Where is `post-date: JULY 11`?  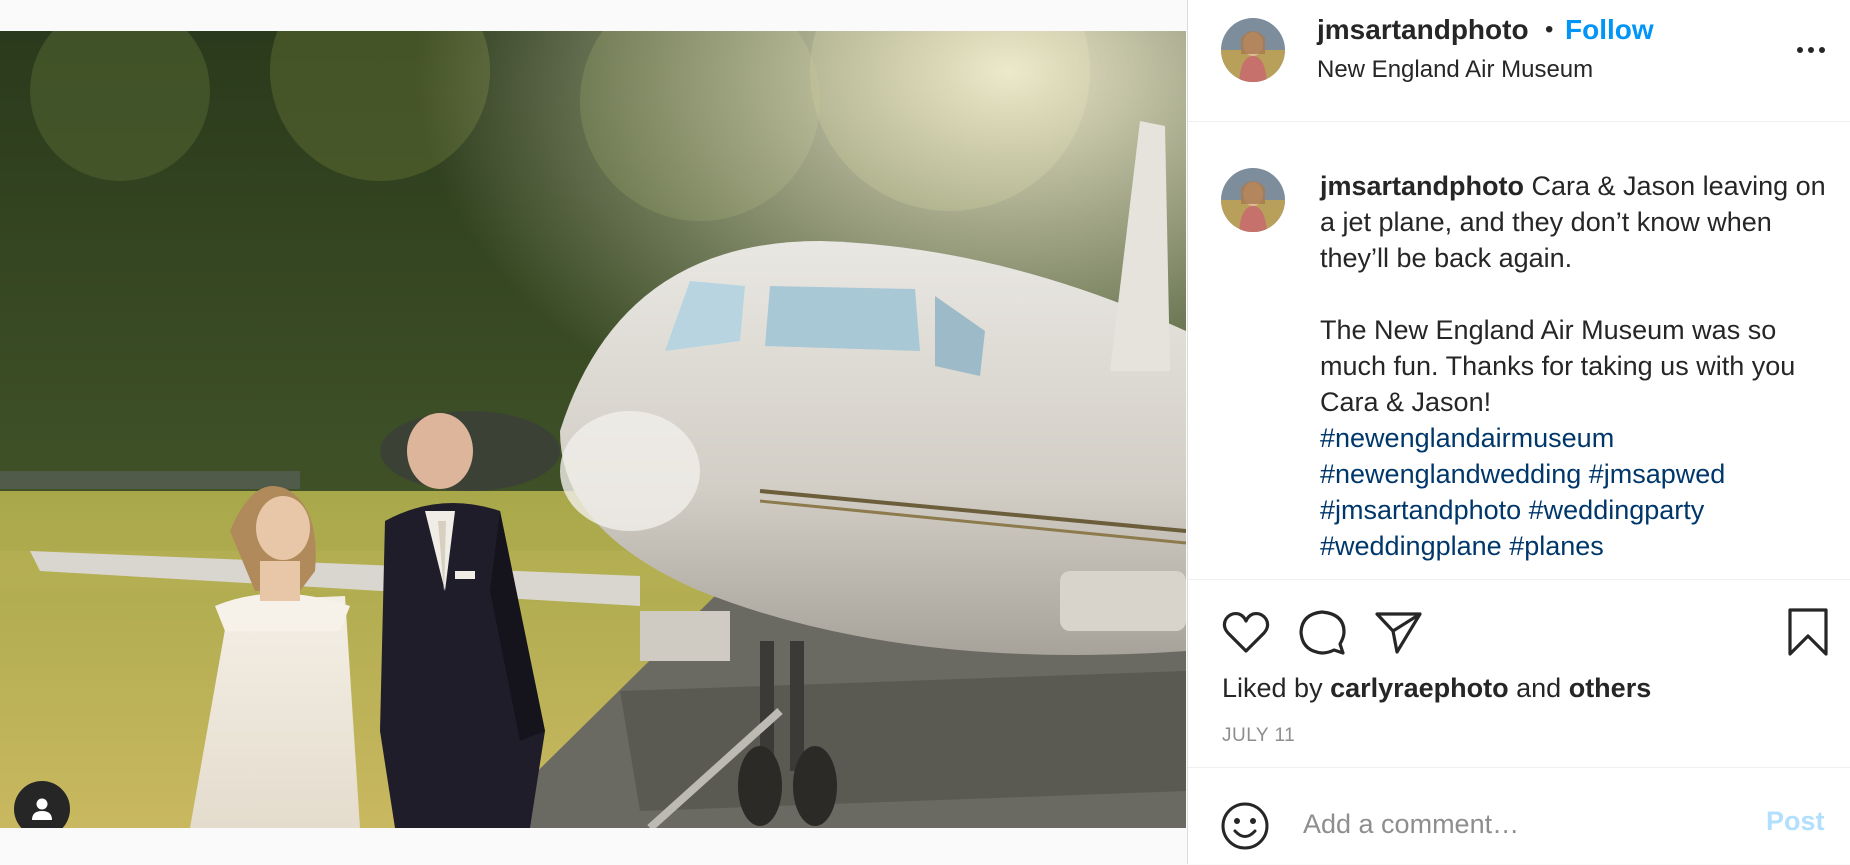 post-date: JULY 11 is located at coordinates (1258, 736).